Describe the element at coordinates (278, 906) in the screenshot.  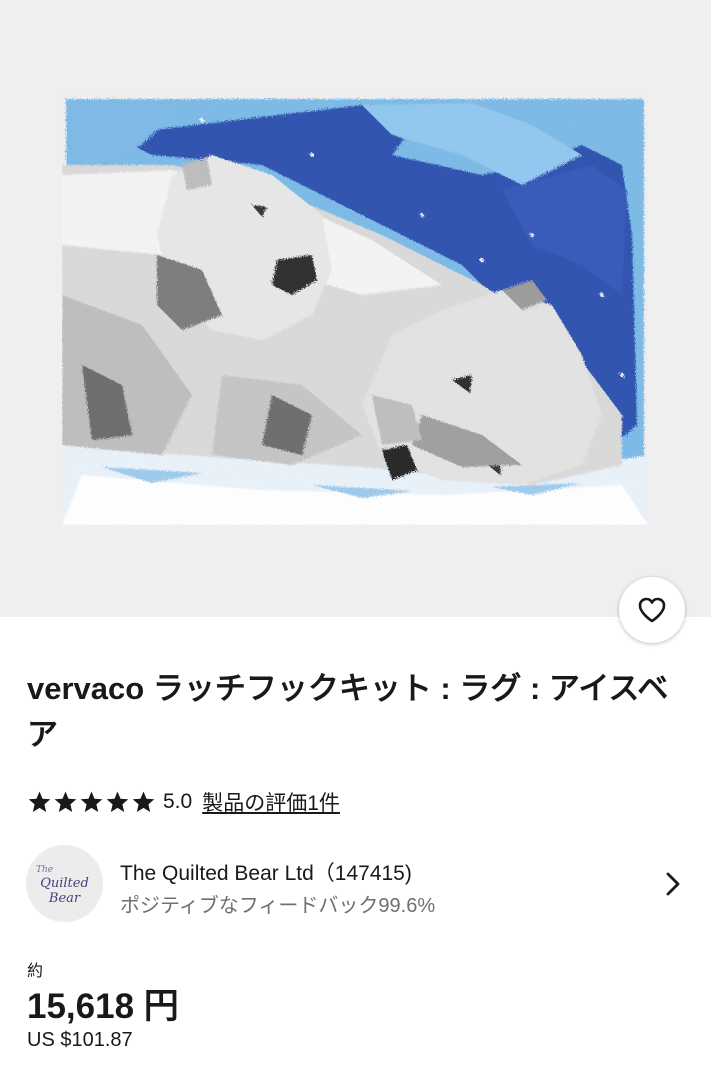
I see `seller-feedback: ポジティブなフィードバック99.6%` at that location.